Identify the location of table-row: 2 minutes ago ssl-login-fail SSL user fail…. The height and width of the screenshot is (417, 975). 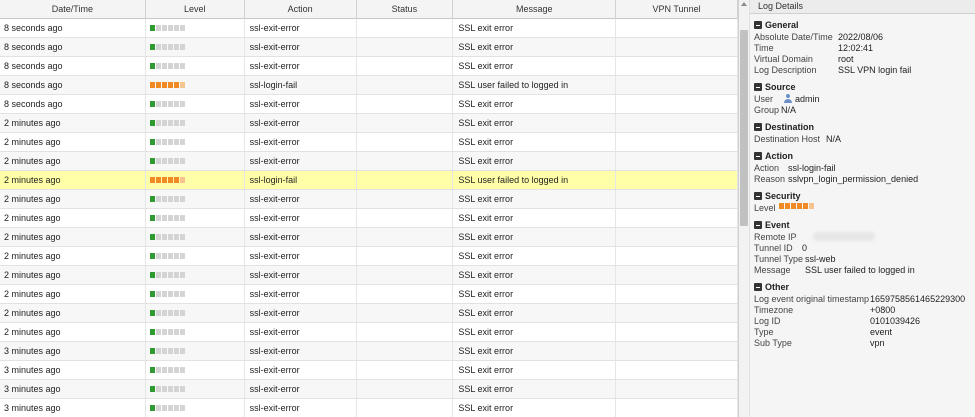
(369, 180).